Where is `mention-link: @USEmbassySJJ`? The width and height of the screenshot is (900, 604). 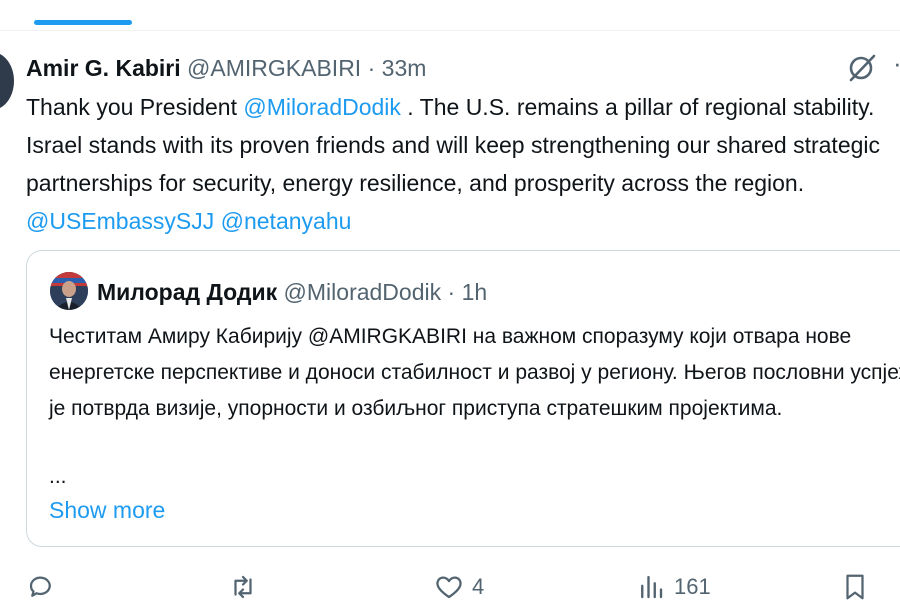 mention-link: @USEmbassySJJ is located at coordinates (120, 221).